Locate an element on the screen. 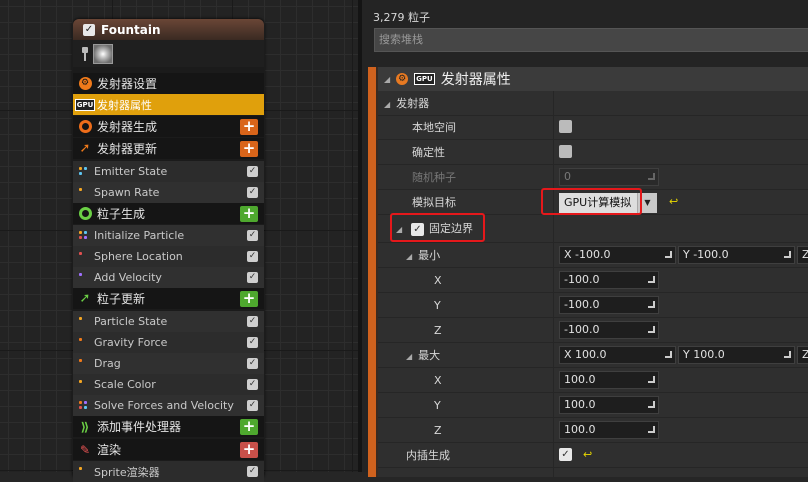  prop-label: 内插生成 is located at coordinates (428, 455).